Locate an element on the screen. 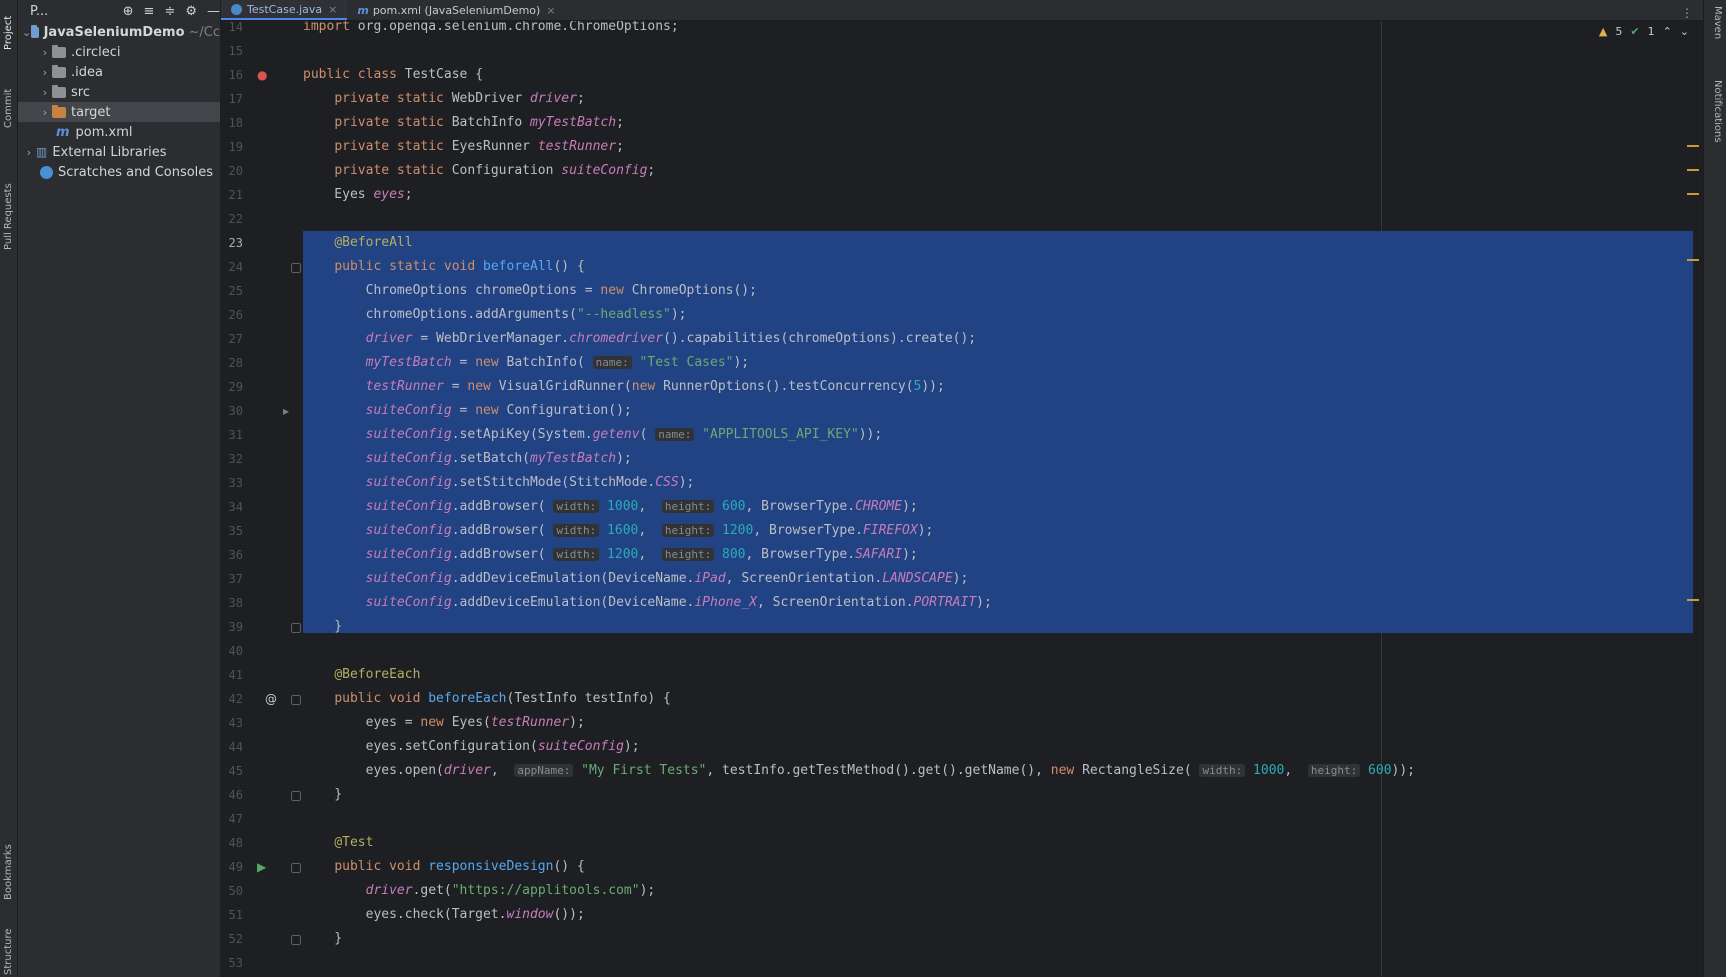 Image resolution: width=1726 pixels, height=977 pixels. line-number: 41 is located at coordinates (232, 675).